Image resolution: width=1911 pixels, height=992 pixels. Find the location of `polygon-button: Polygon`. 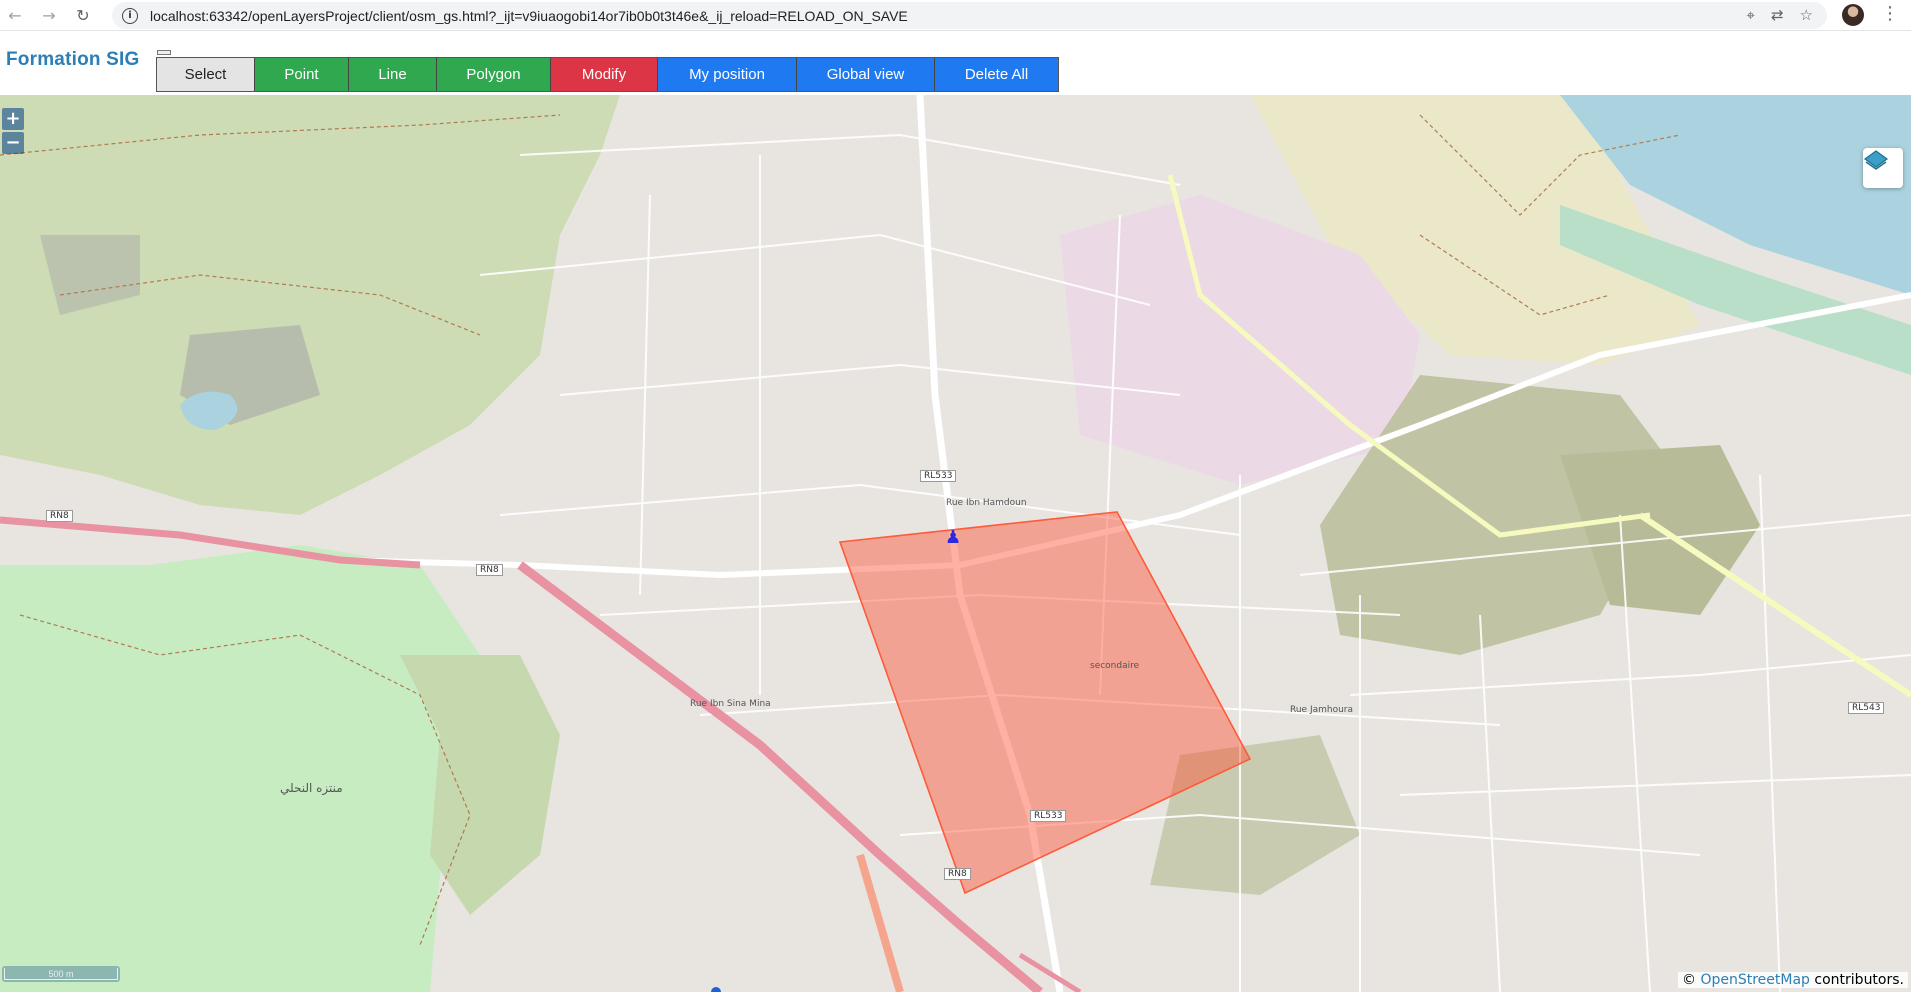

polygon-button: Polygon is located at coordinates (494, 74).